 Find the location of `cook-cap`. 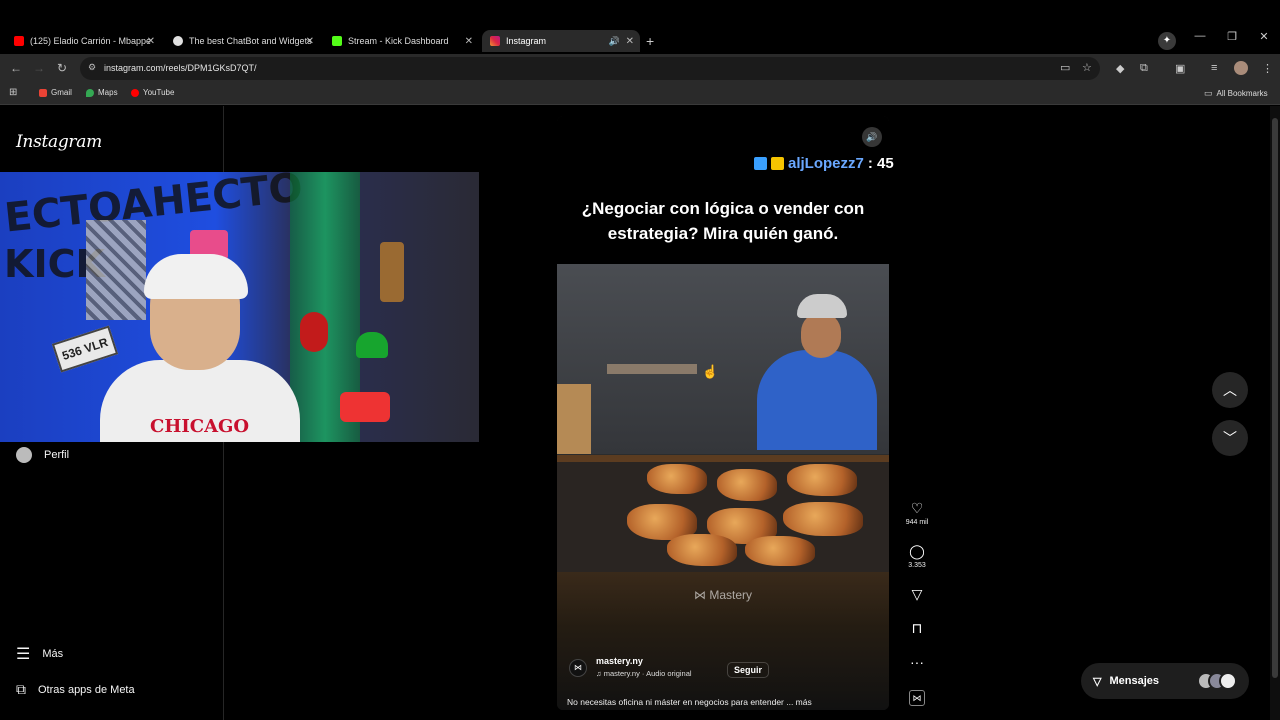

cook-cap is located at coordinates (822, 306).